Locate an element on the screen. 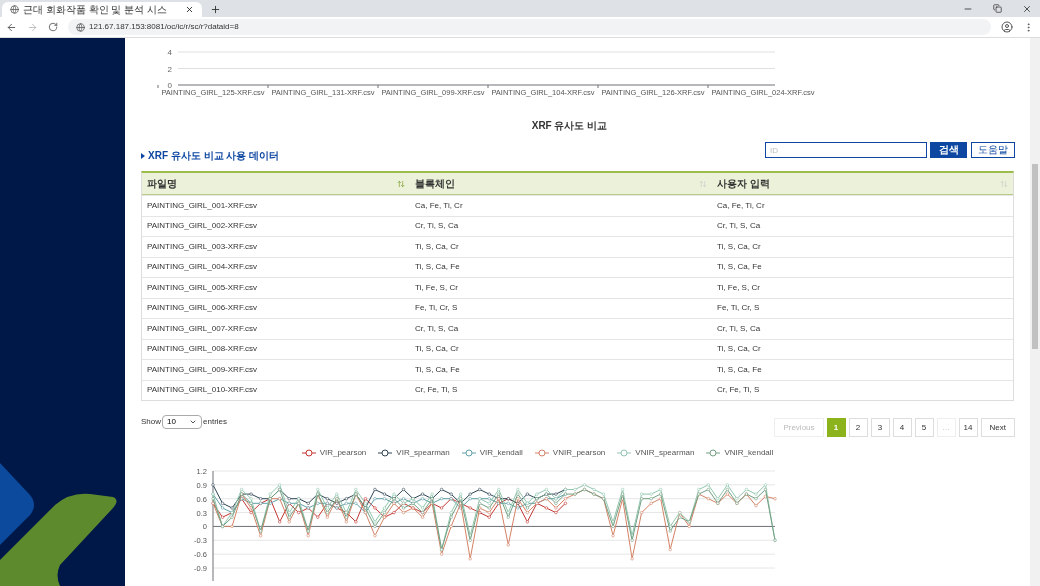 The width and height of the screenshot is (1040, 586). legend-label: VNIR_pearson is located at coordinates (579, 453).